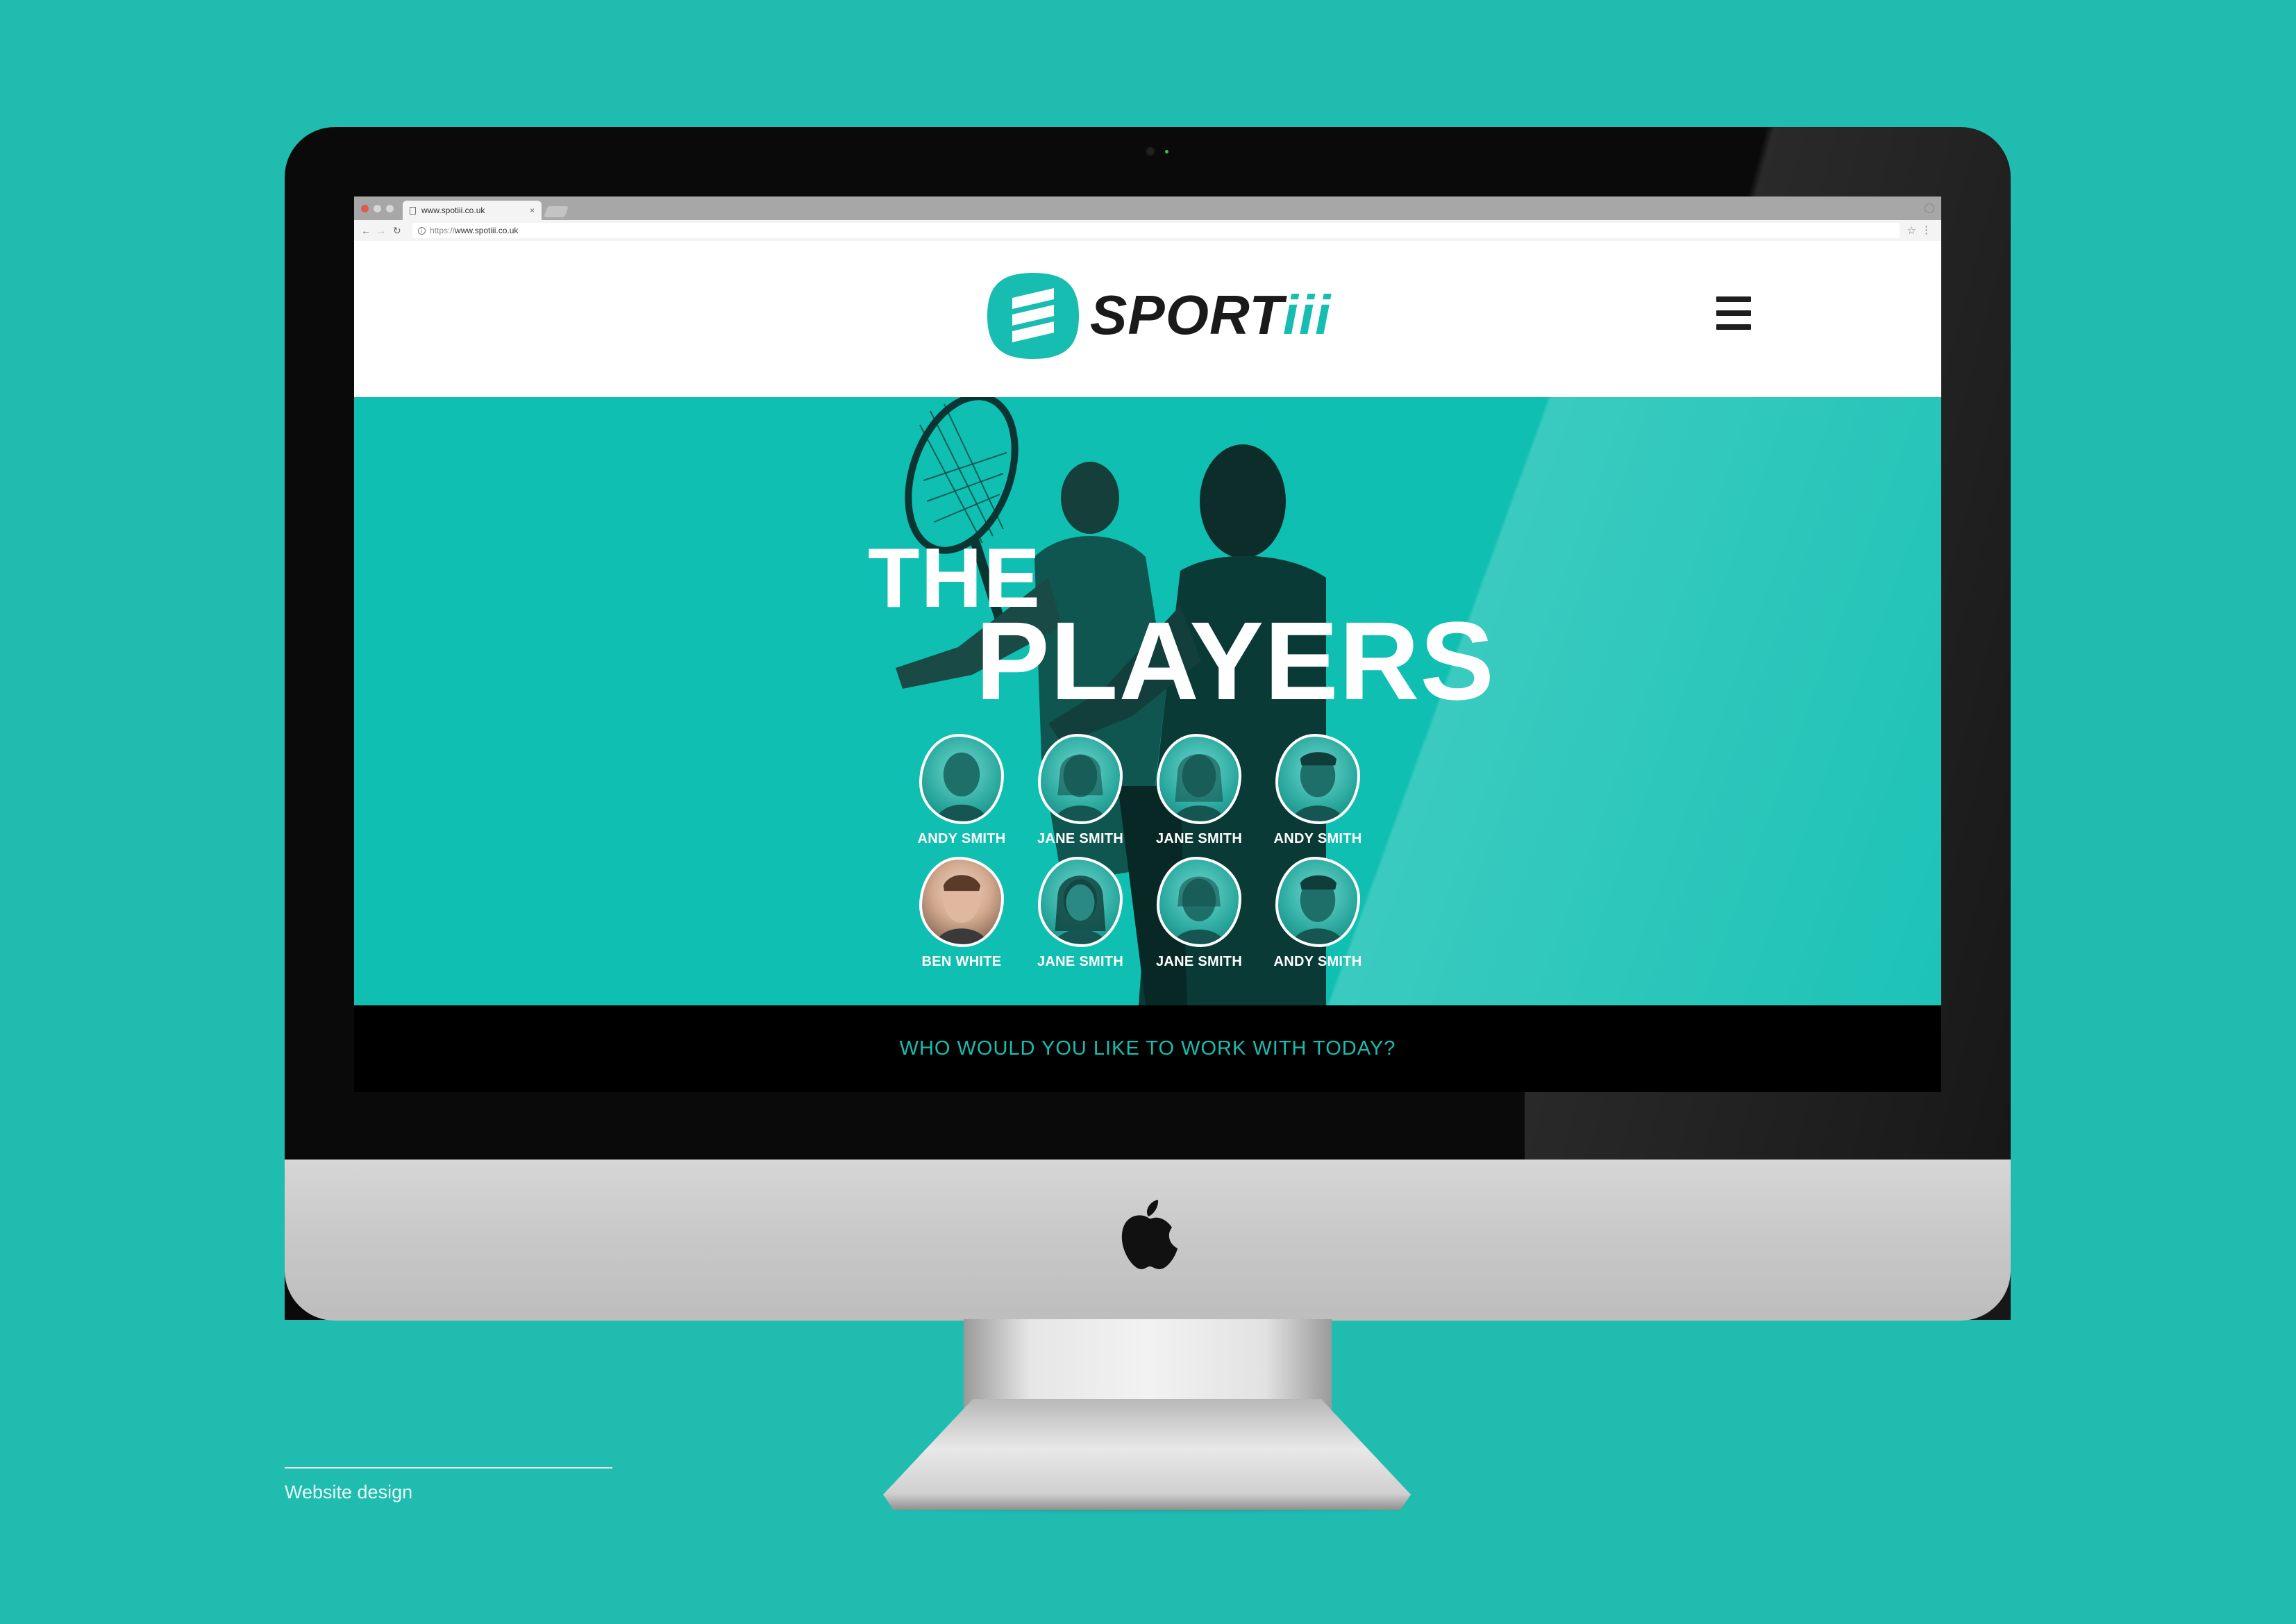  Describe the element at coordinates (1156, 231) in the screenshot. I see `url-input: i https://www.spotiii.co.uk` at that location.